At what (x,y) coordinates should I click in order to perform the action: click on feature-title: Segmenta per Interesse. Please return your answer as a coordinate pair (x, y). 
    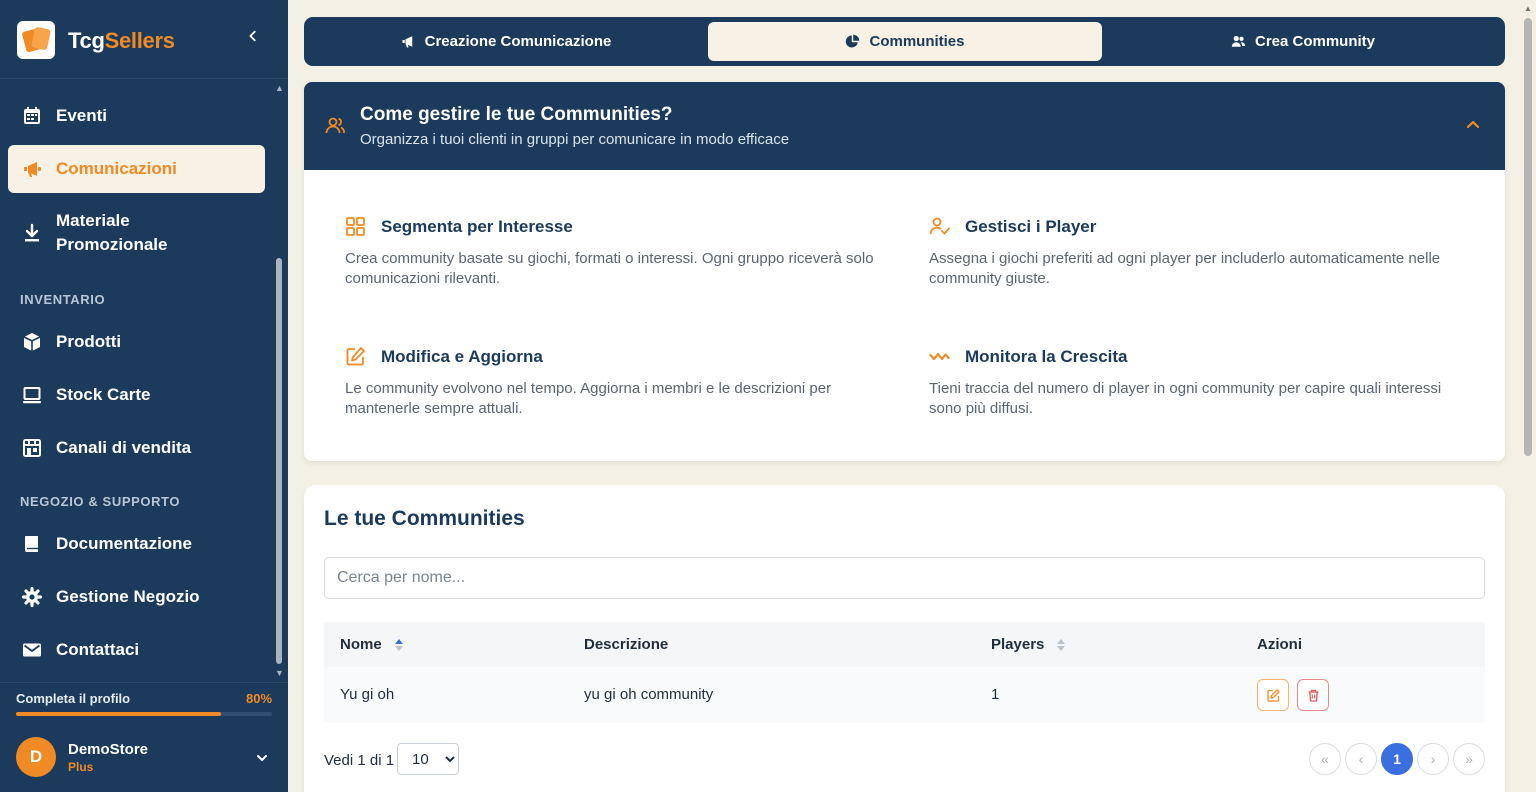
    Looking at the image, I should click on (477, 226).